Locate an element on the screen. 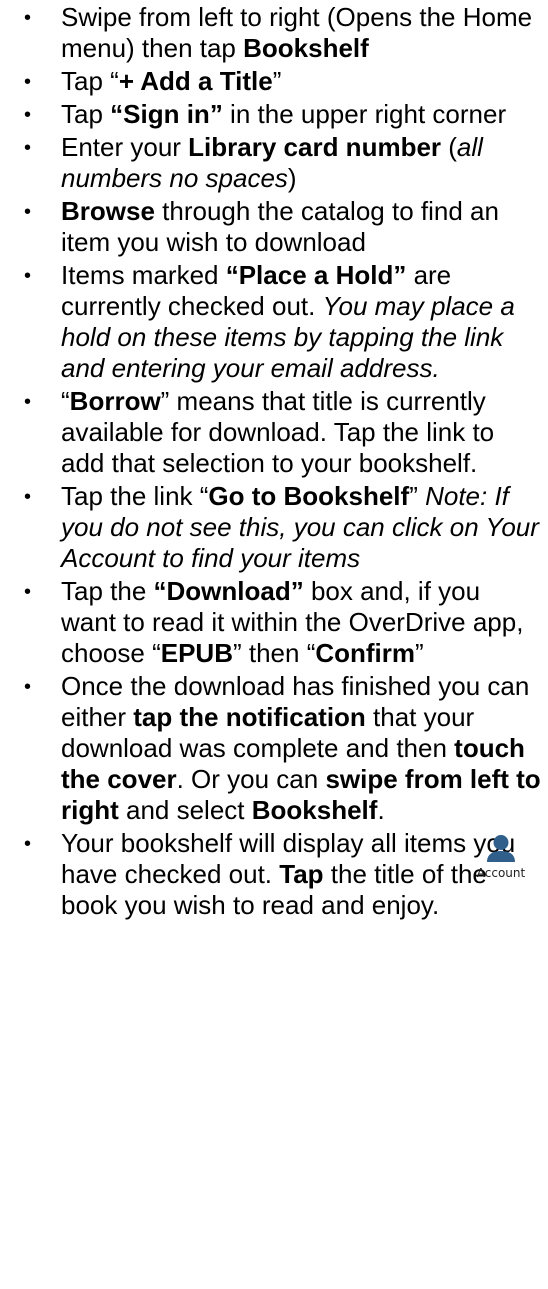 This screenshot has height=1289, width=548. text-run: . Or you can is located at coordinates (251, 779).